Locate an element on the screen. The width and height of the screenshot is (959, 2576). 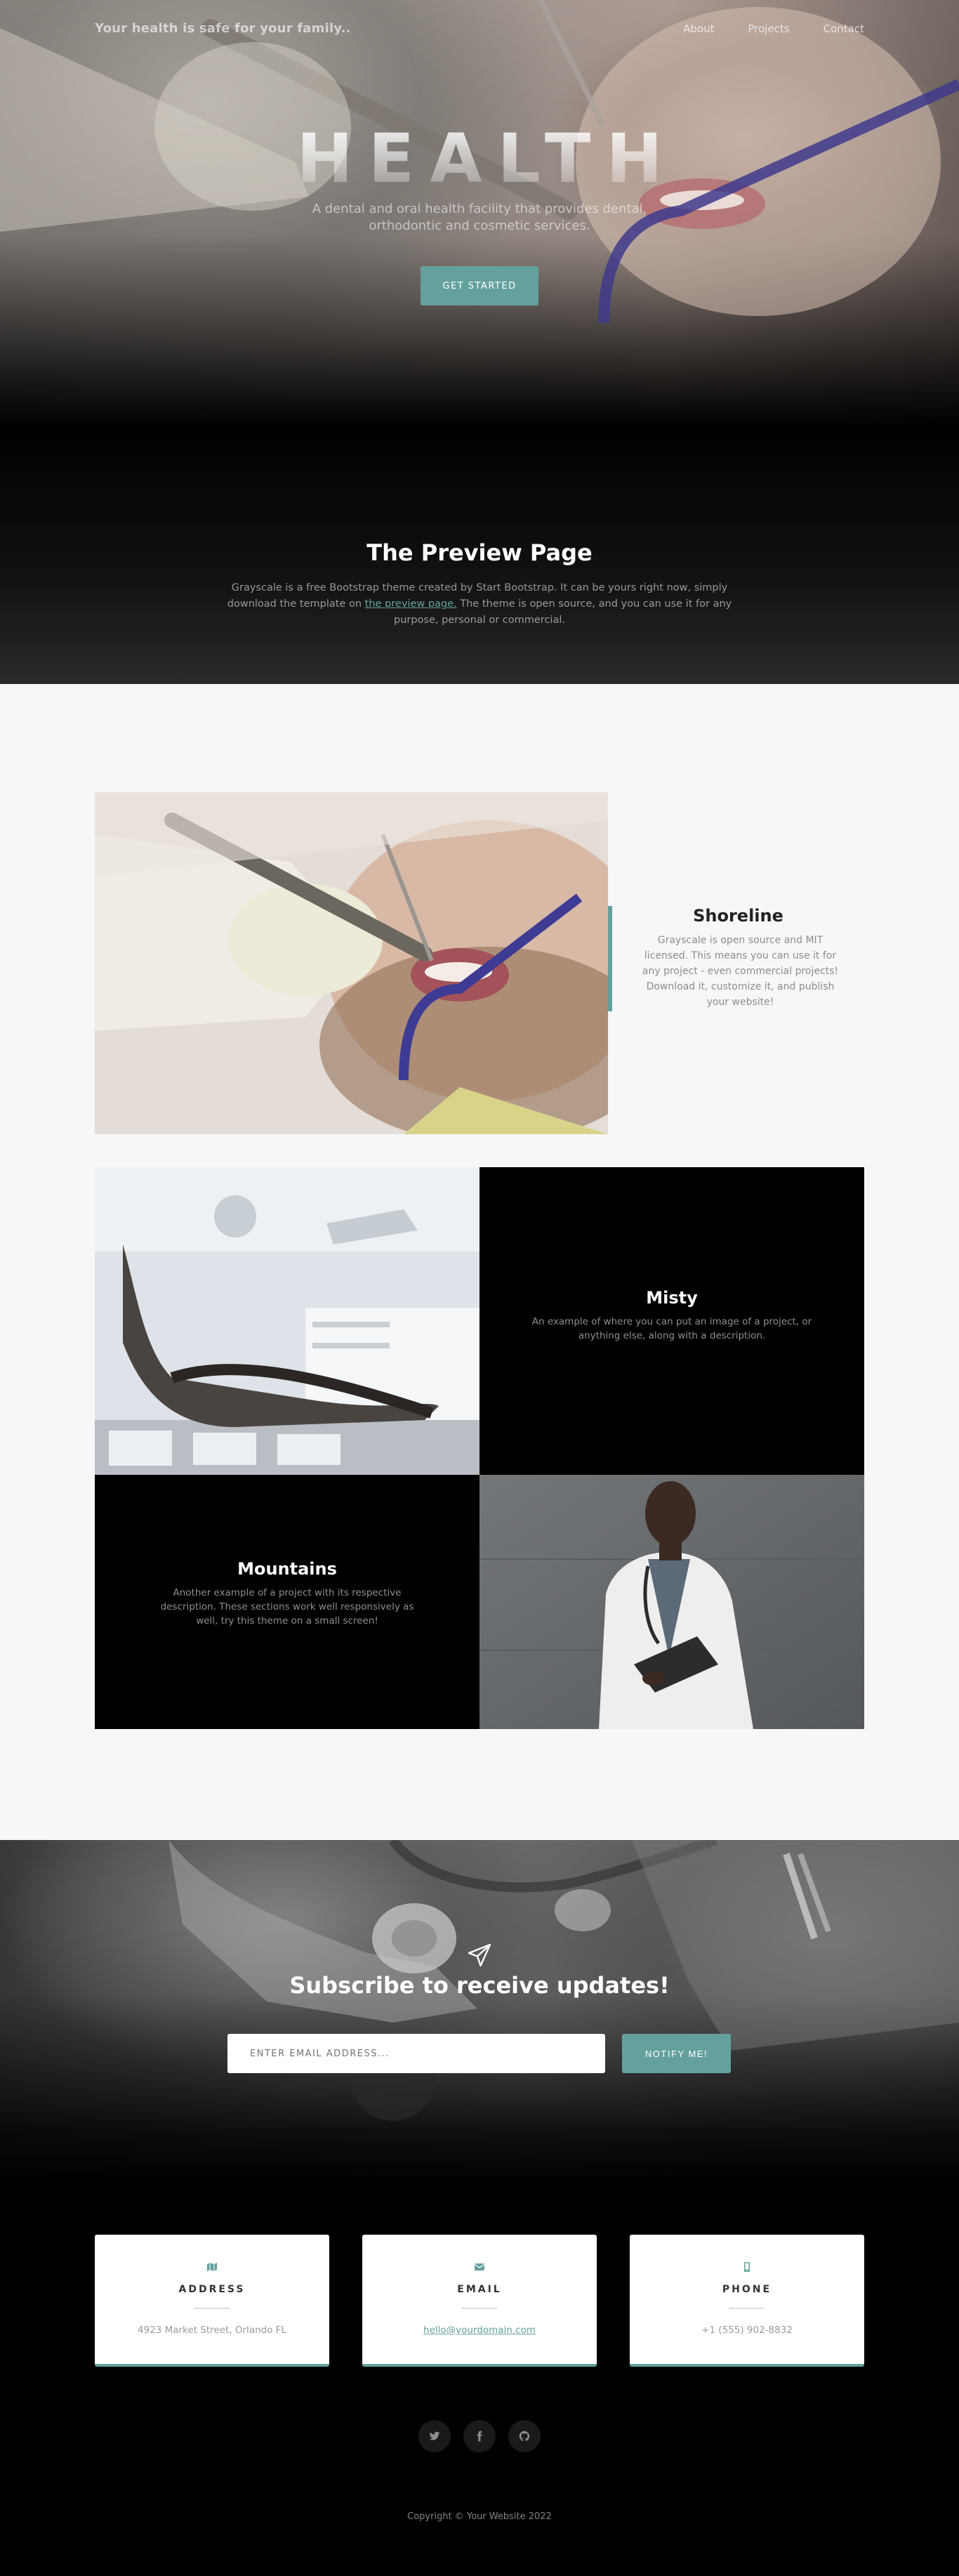
mountains-project-image is located at coordinates (671, 1602).